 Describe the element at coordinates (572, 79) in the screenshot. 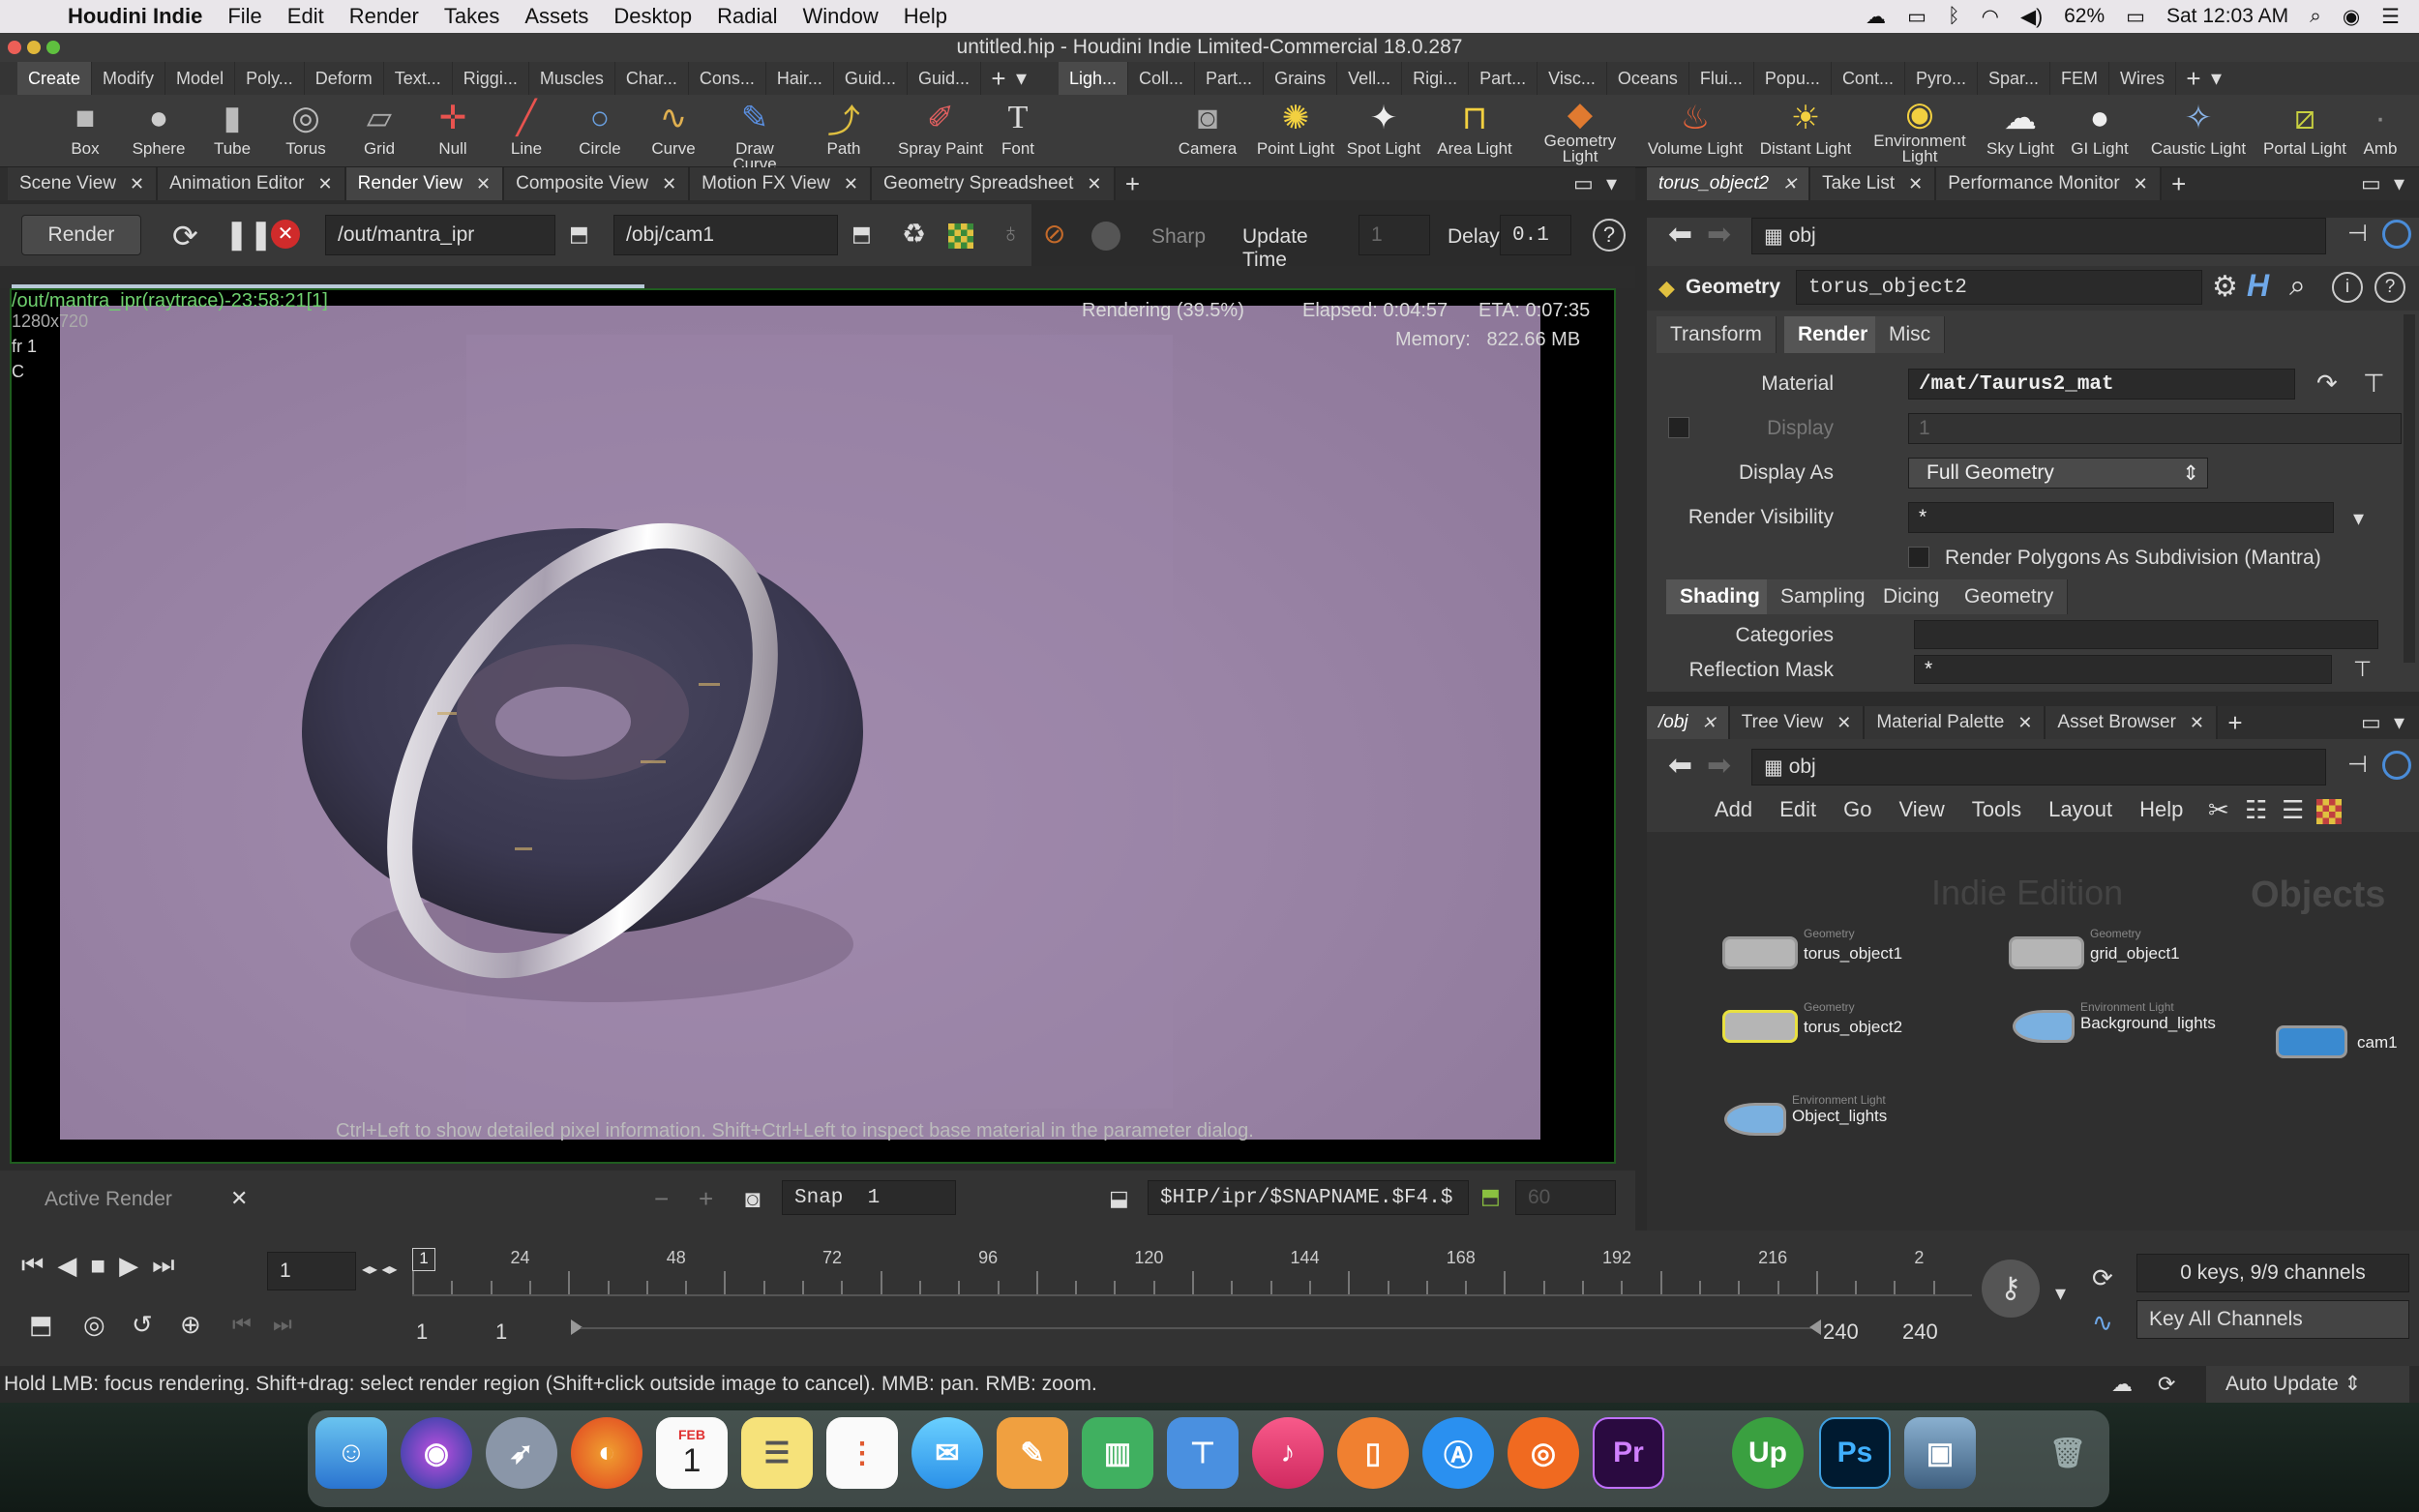

I see `shelf-tab-muscles: Muscles` at that location.